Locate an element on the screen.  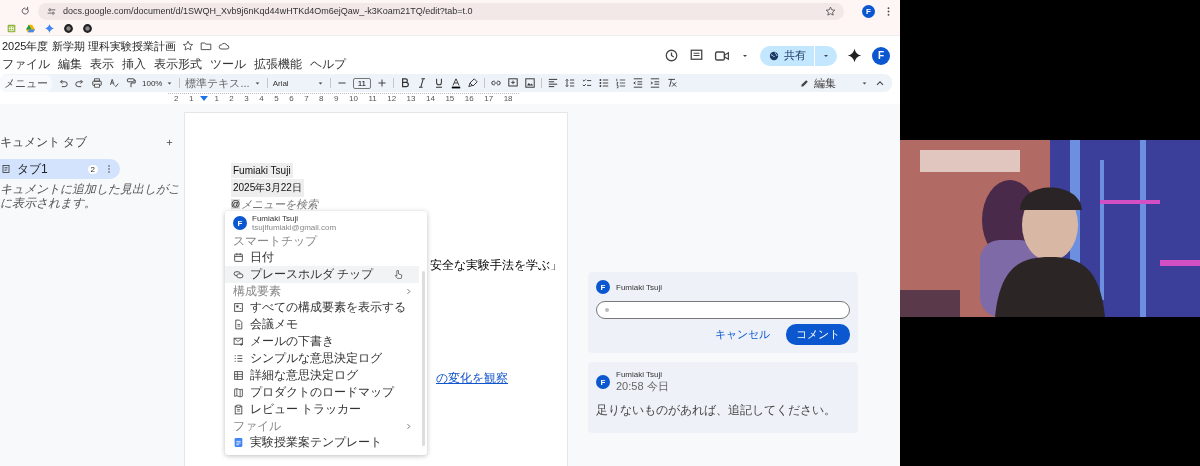
ruler-number: 5 is located at coordinates (276, 98).